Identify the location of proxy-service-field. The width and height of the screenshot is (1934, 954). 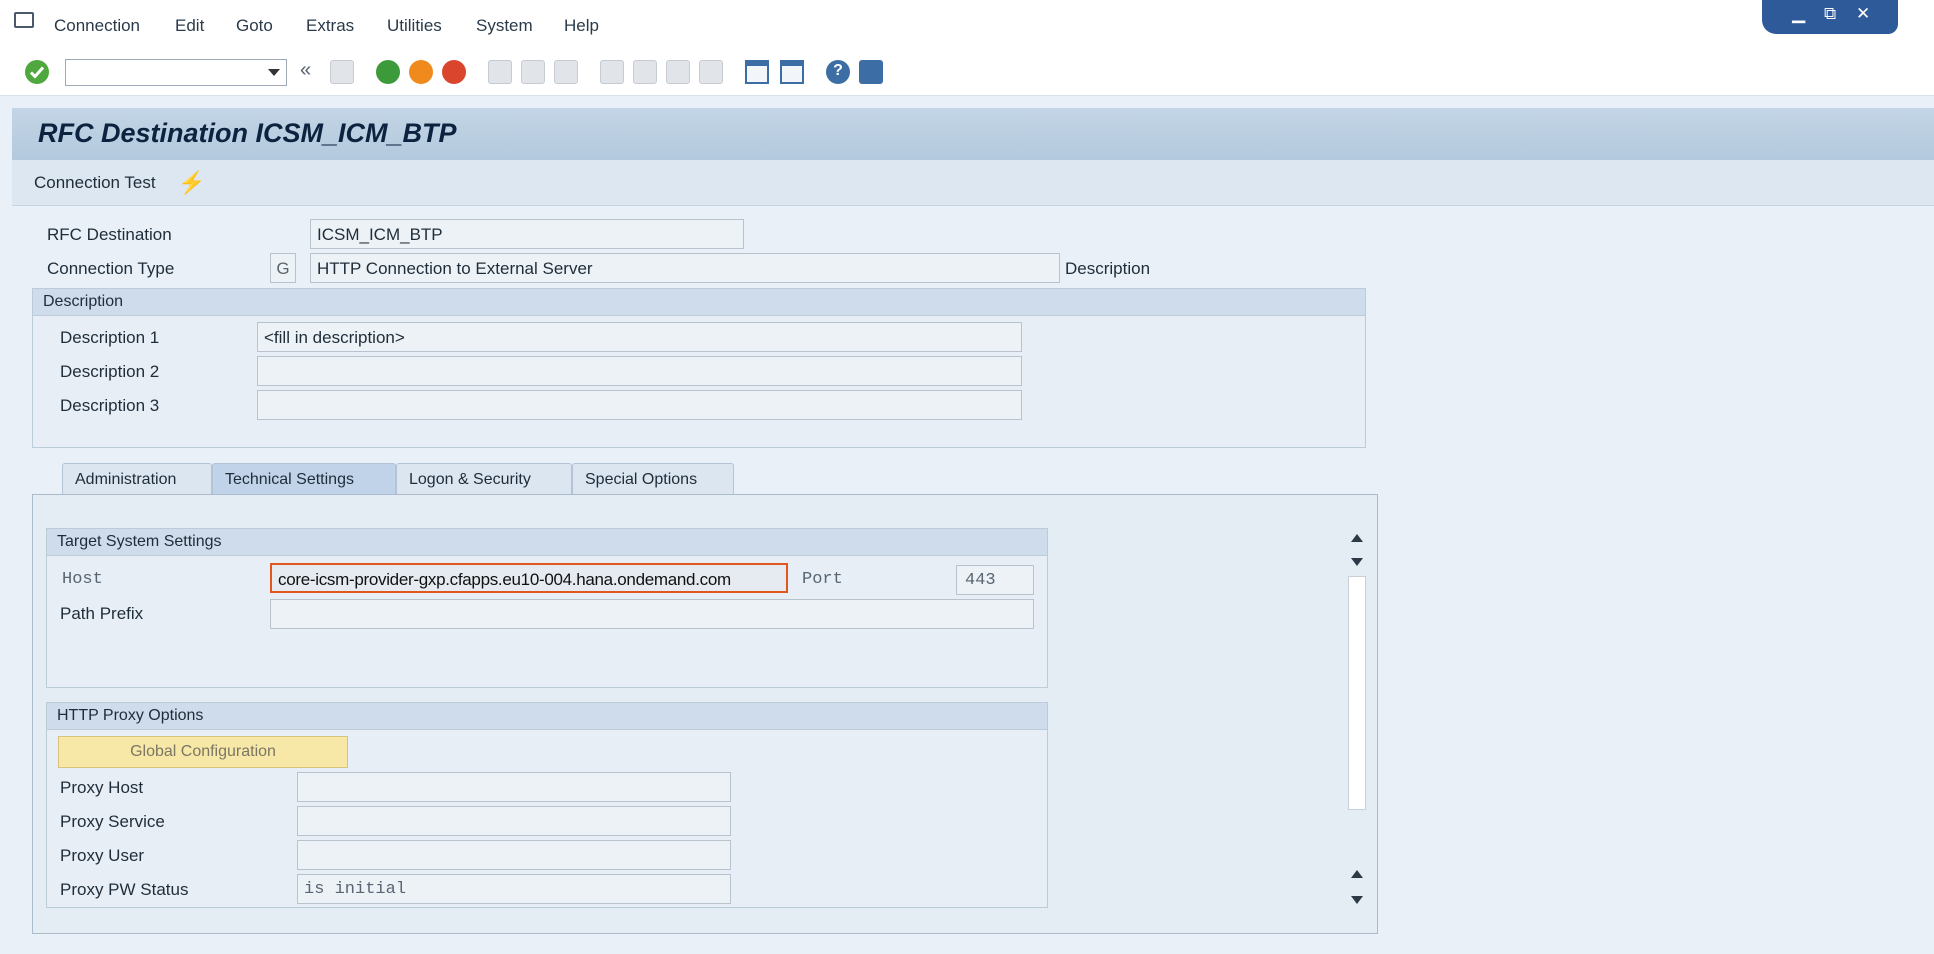
(514, 821).